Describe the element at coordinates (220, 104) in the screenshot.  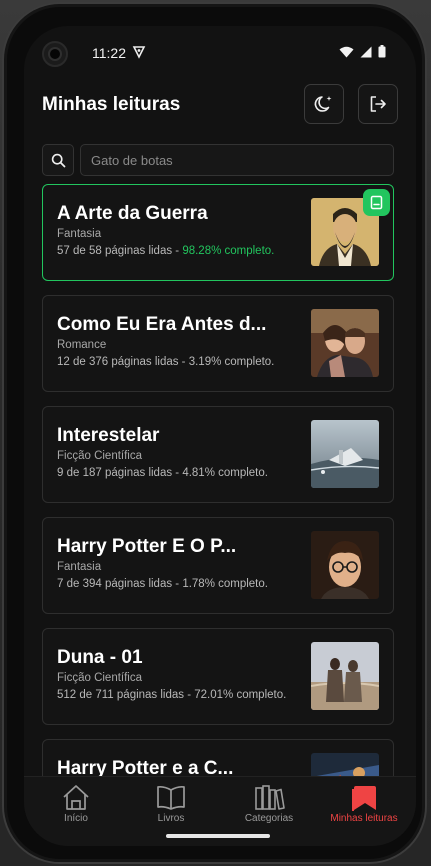
I see `app-header: Minhas leituras` at that location.